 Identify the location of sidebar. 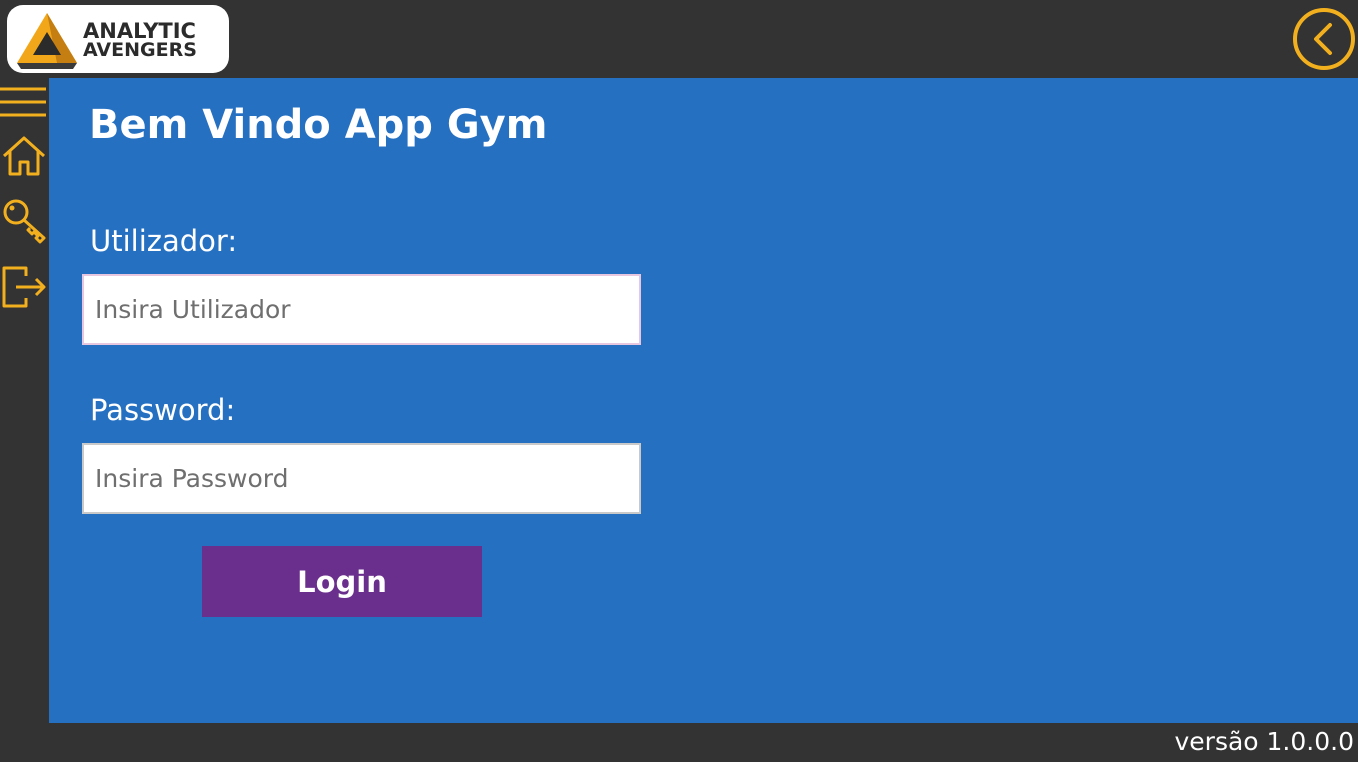
(24, 400).